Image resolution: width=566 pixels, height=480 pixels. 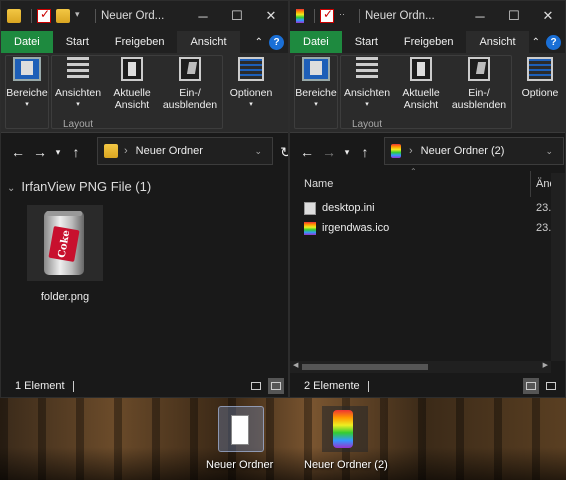 I want to click on scrollbar-thumb, so click(x=365, y=367).